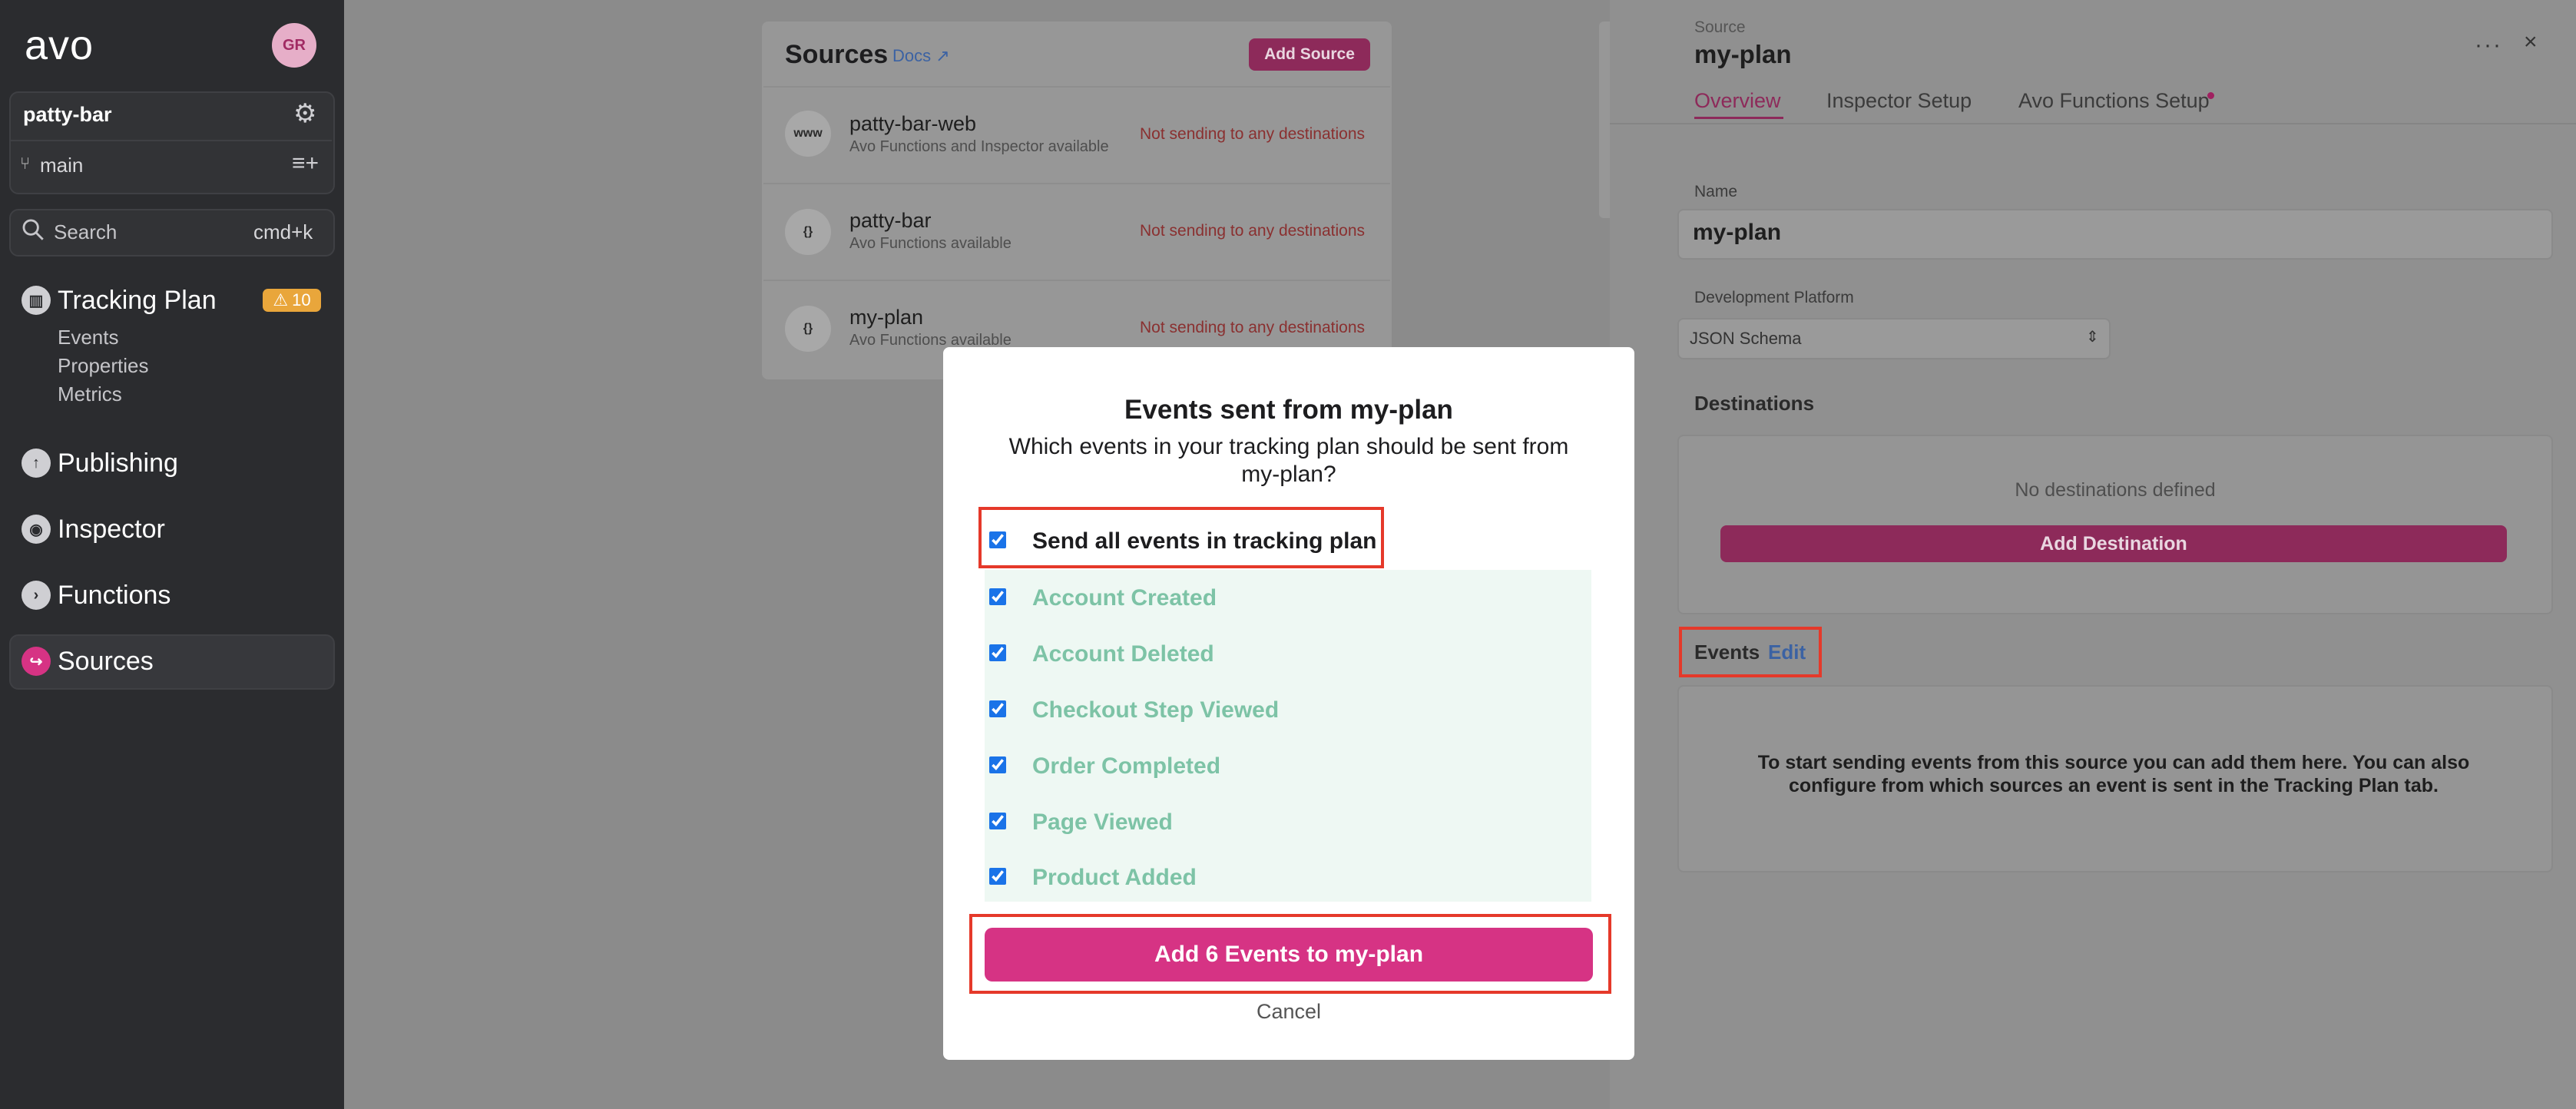  Describe the element at coordinates (931, 244) in the screenshot. I see `source-desc: Avo Functions available` at that location.